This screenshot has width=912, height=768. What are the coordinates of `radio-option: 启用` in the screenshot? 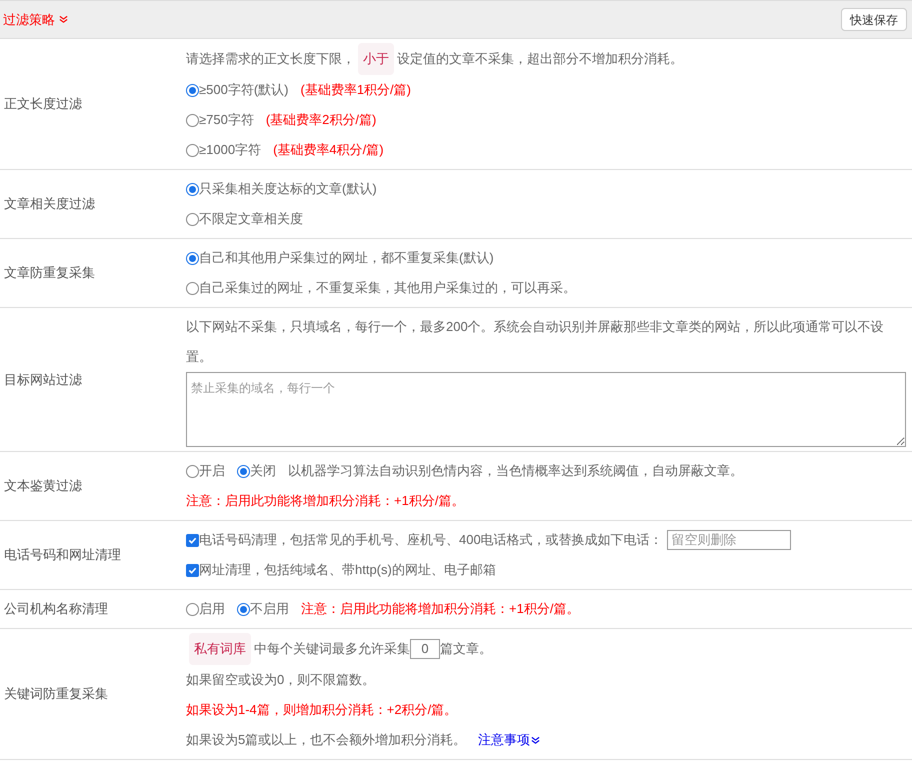 It's located at (205, 609).